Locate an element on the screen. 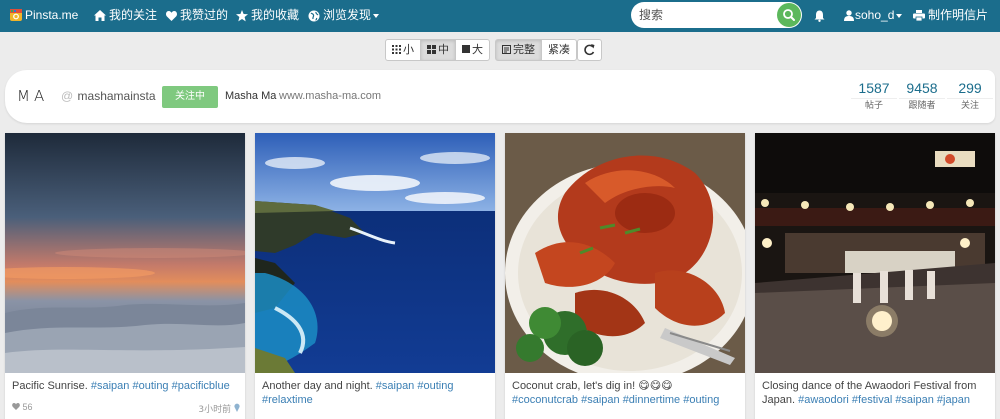  grid-small-icon is located at coordinates (396, 49).